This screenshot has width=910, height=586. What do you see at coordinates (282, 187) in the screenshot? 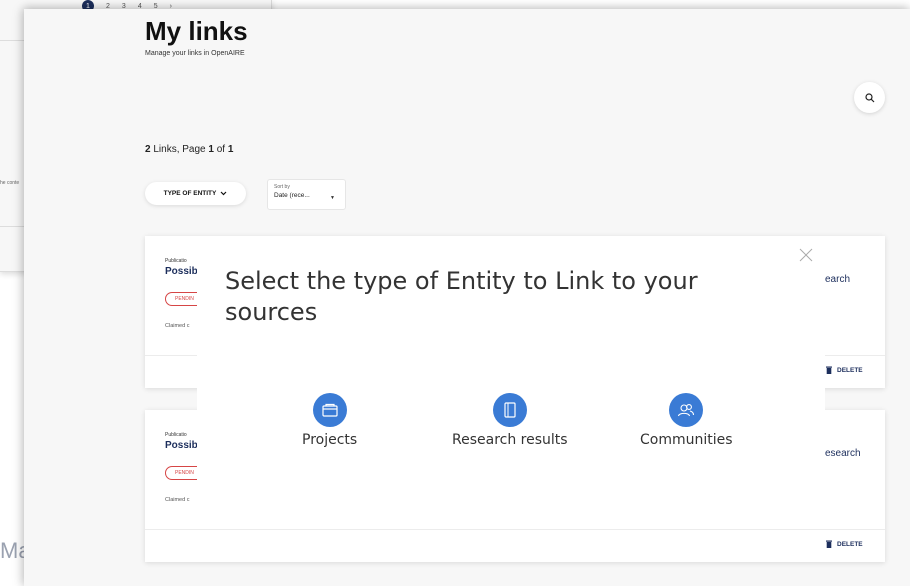
I see `sort-by-label: Sort by` at bounding box center [282, 187].